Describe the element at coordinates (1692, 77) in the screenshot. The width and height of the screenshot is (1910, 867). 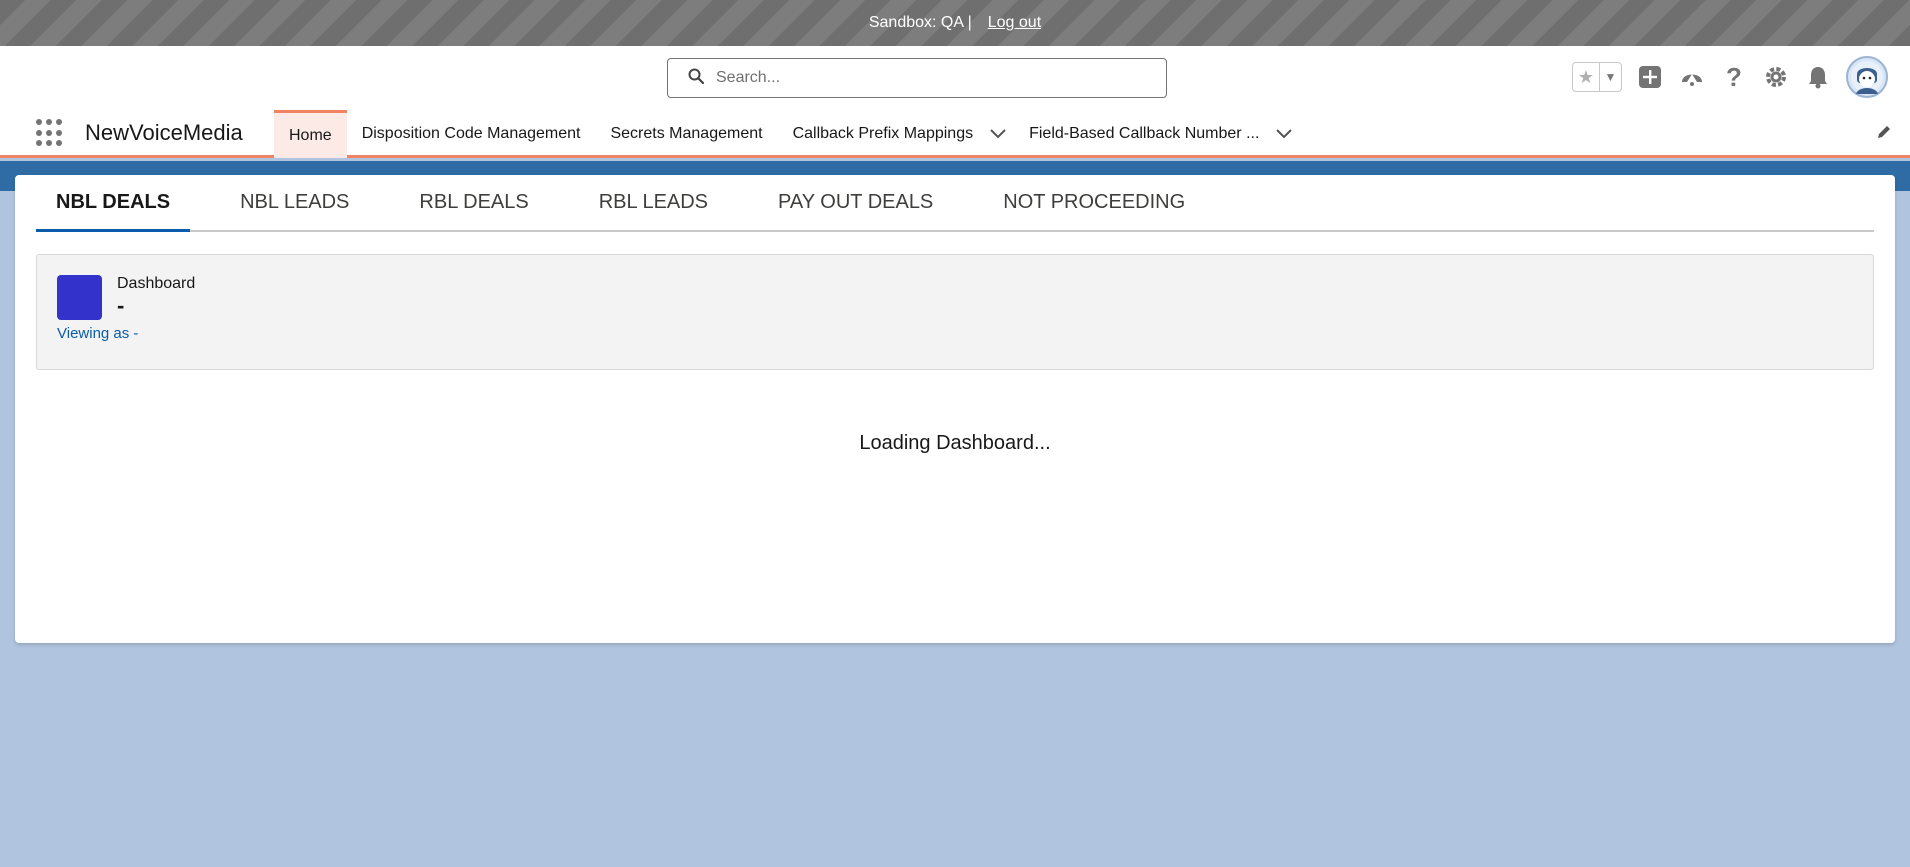
I see `trailhead-icon` at that location.